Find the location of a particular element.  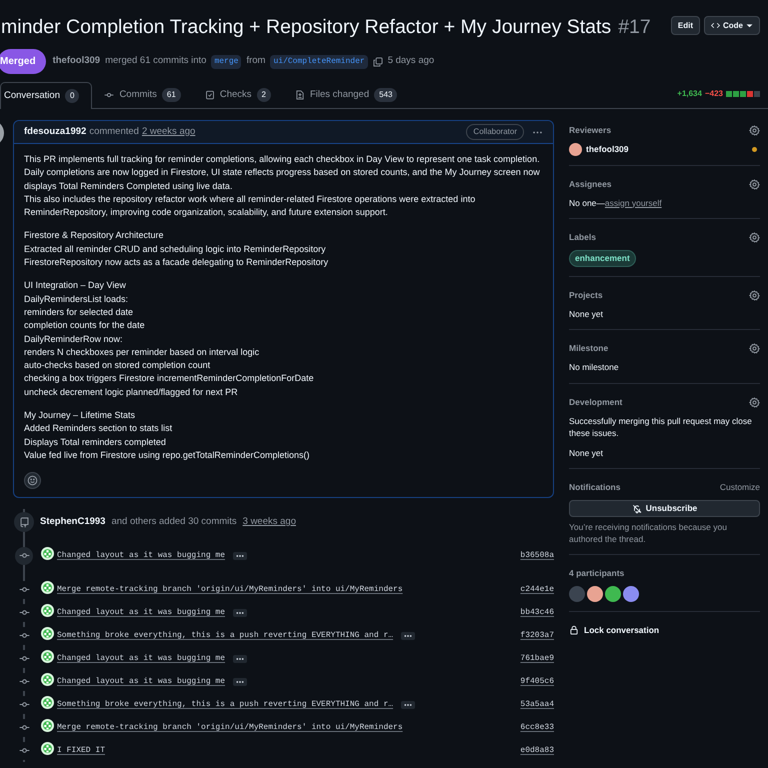

customize-link: Customize is located at coordinates (740, 487).